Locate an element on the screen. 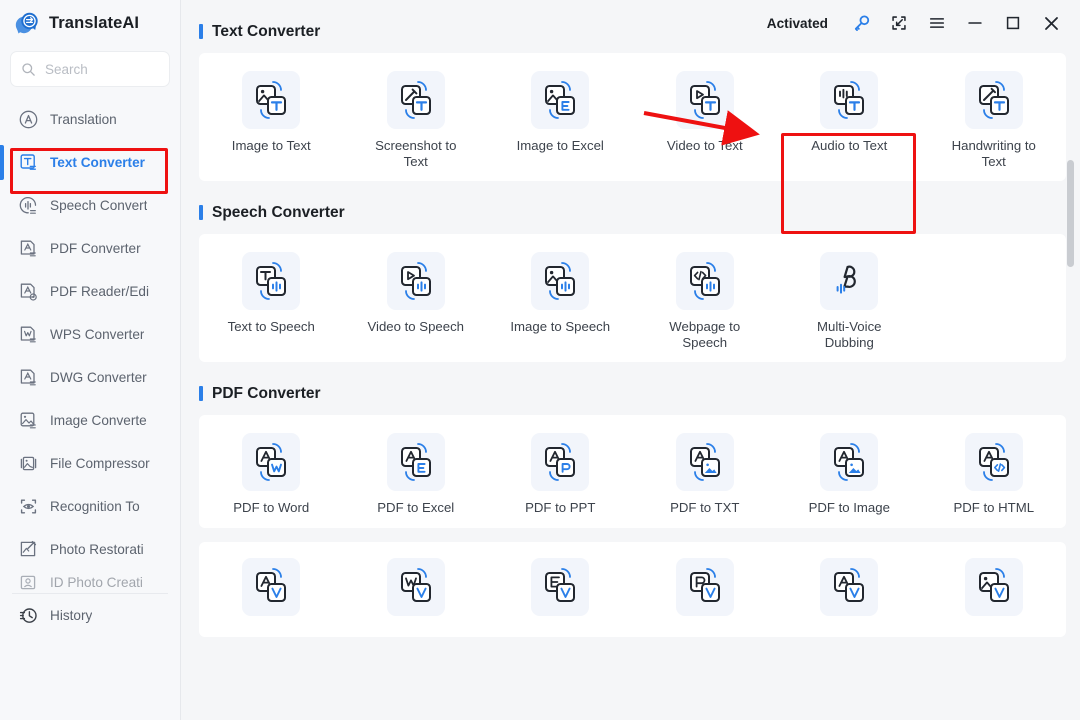 This screenshot has width=1080, height=720. wps-to-pdf-icon is located at coordinates (415, 586).